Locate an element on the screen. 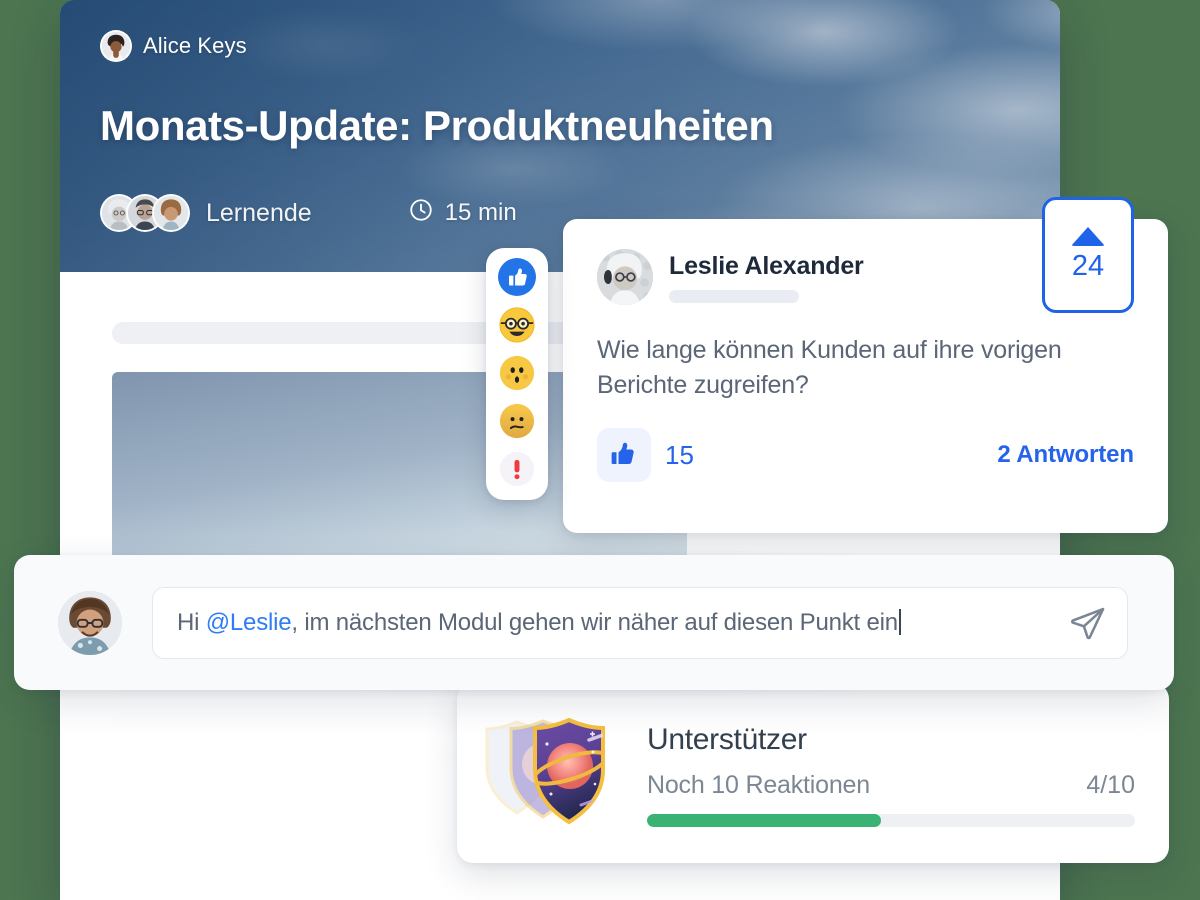  badge-subtitle: Noch 10 Reaktionen is located at coordinates (758, 785).